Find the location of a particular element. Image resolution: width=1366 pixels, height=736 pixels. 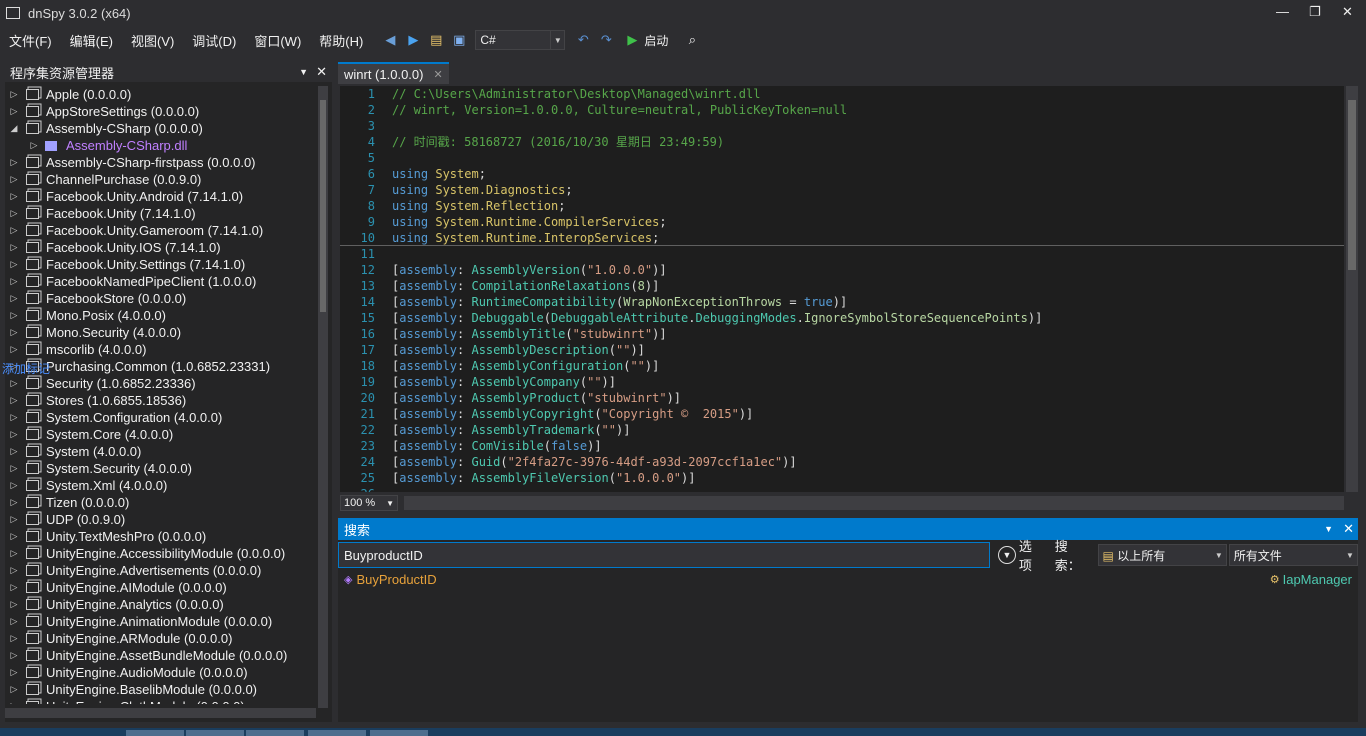

expanded-arrow-icon: ◢ is located at coordinates (14, 128).